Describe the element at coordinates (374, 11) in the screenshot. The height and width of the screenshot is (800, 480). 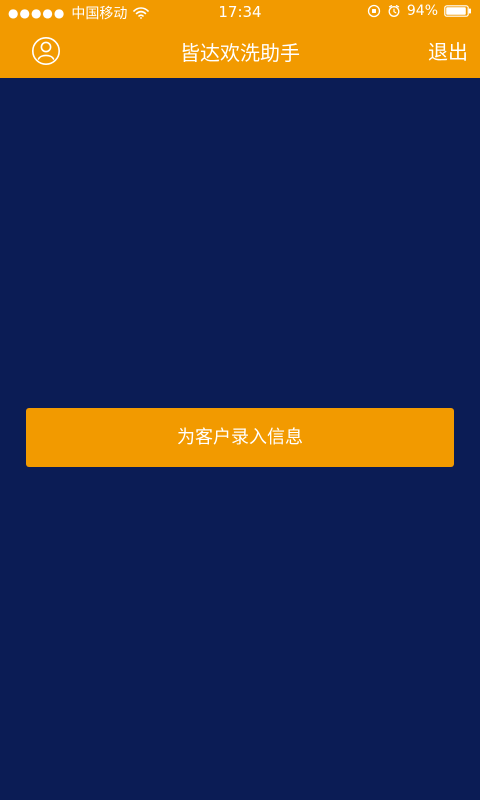
I see `rotation-lock-icon` at that location.